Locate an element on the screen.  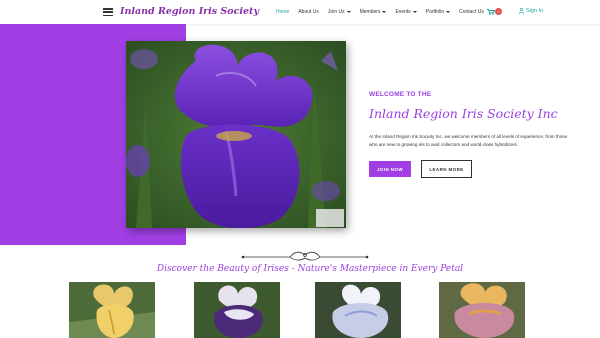
cart-button: 0 is located at coordinates (495, 12).